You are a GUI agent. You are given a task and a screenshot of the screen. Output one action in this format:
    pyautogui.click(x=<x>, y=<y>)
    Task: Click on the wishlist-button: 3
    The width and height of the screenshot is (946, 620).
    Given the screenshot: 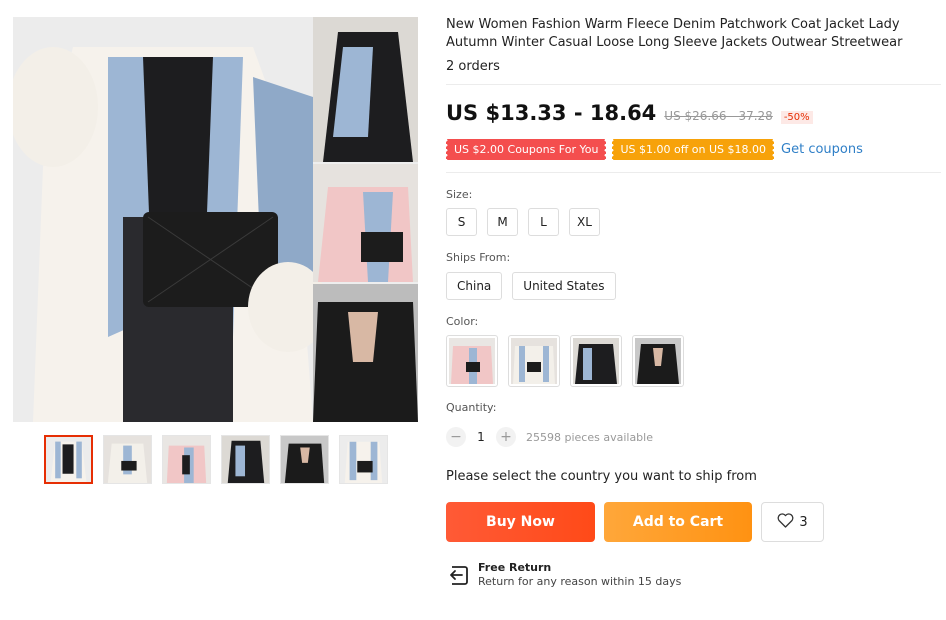 What is the action you would take?
    pyautogui.click(x=792, y=522)
    